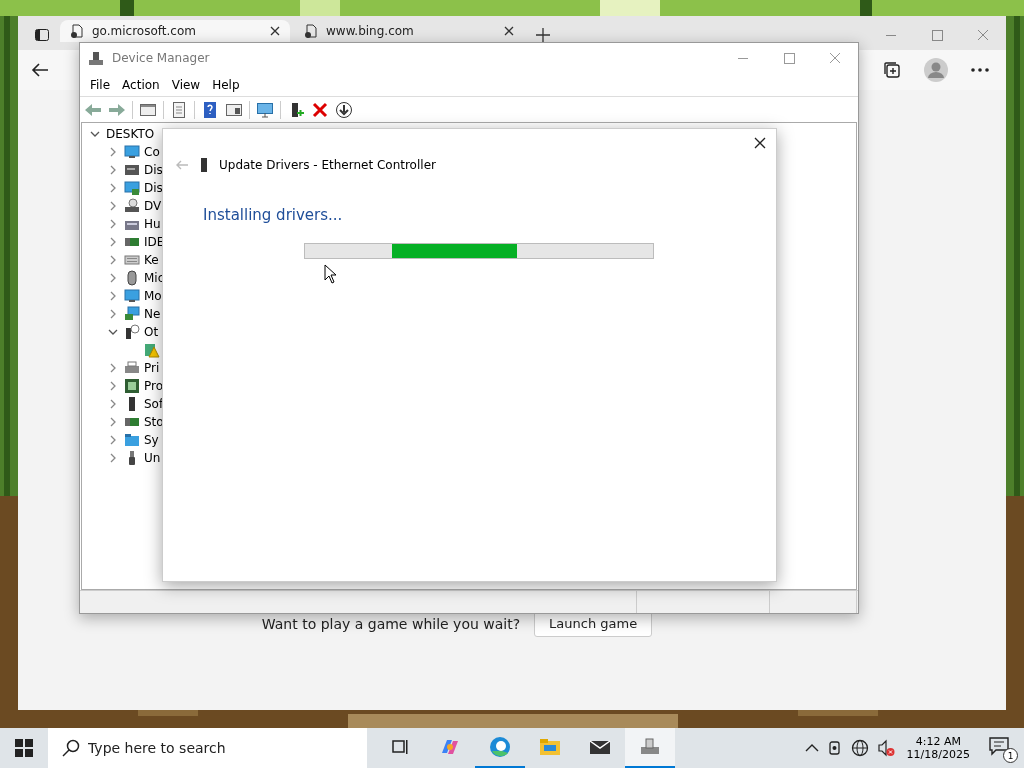  I want to click on meeting-icon, so click(834, 748).